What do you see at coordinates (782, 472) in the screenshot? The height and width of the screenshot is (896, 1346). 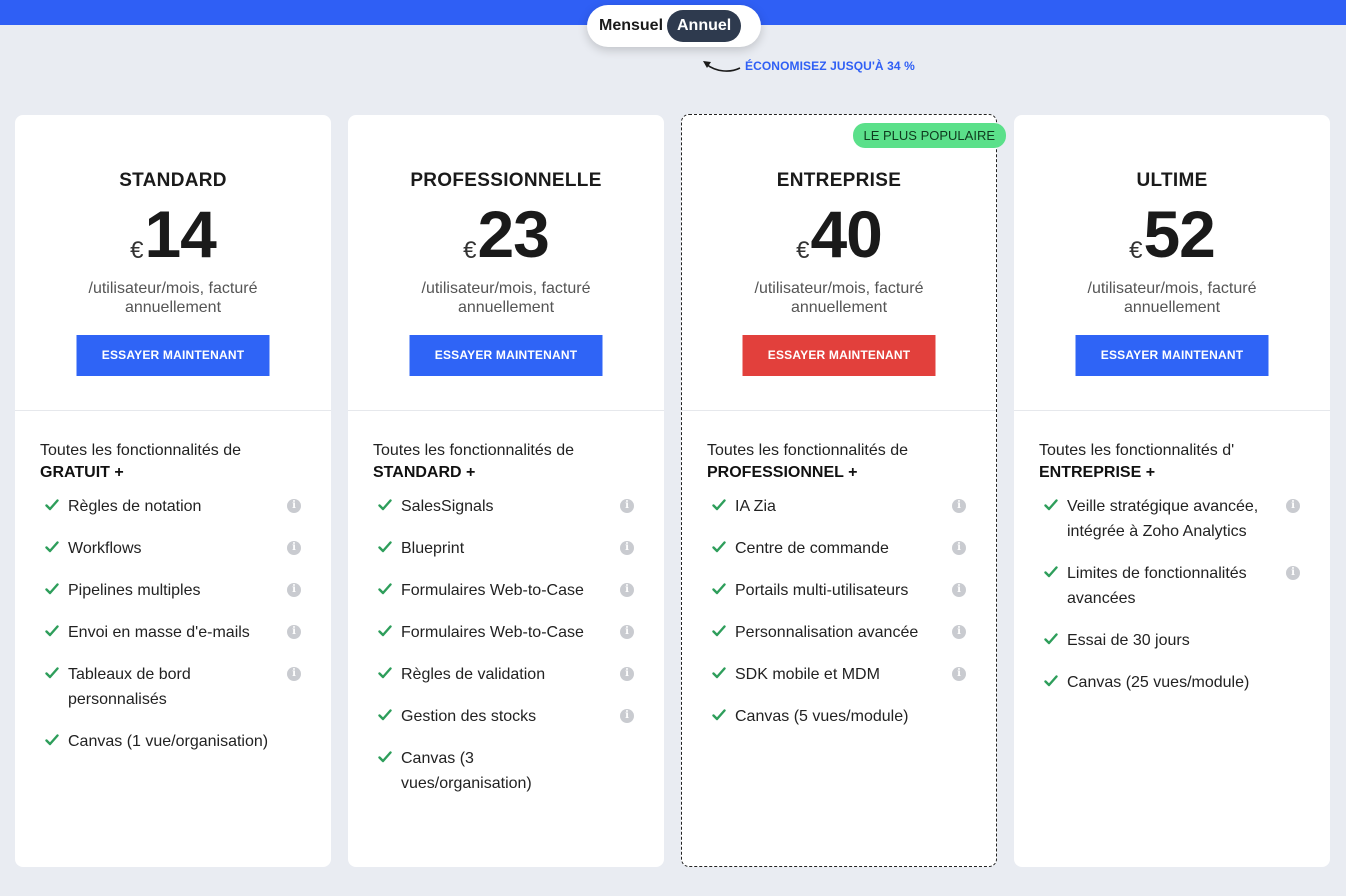 I see `feature-intro-plan: PROFESSIONNEL +` at bounding box center [782, 472].